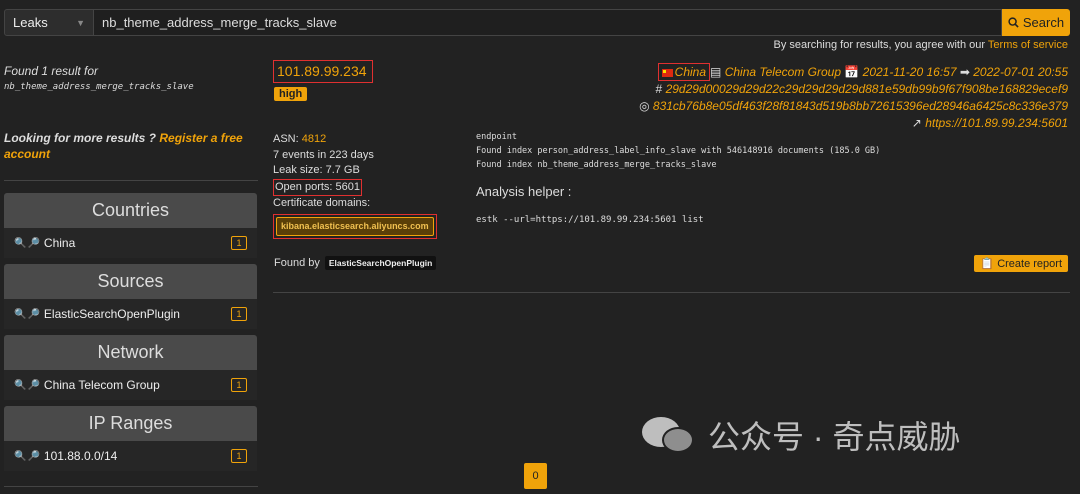  What do you see at coordinates (316, 170) in the screenshot?
I see `leak-size: Leak size: 7.7 GB` at bounding box center [316, 170].